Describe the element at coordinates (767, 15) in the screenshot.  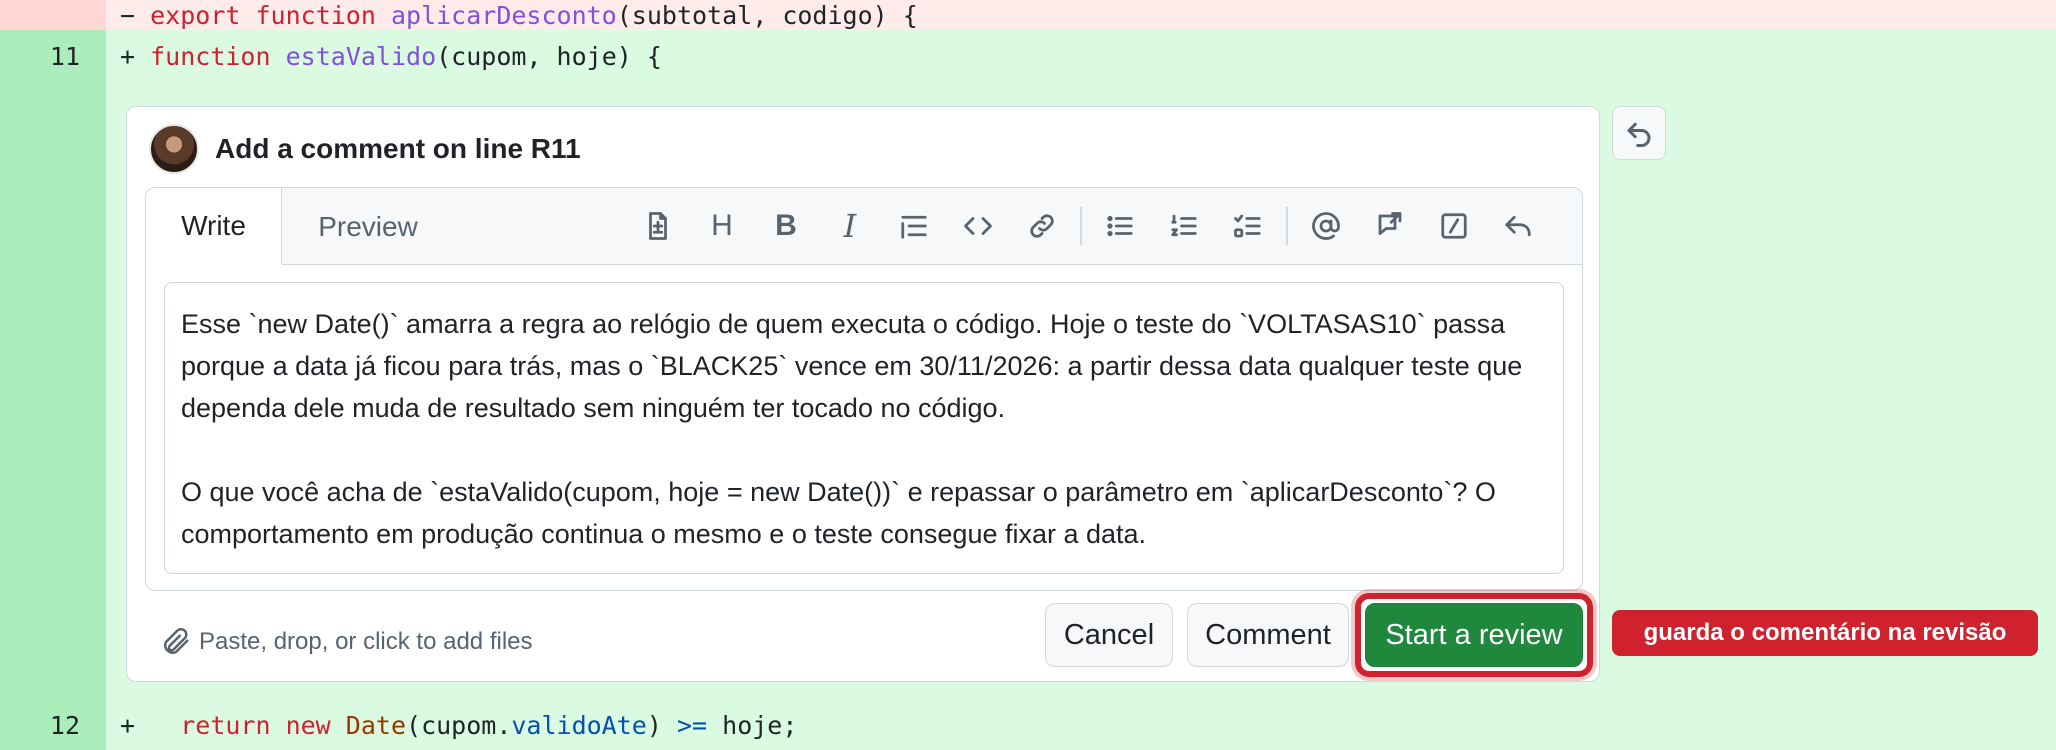
I see `code-rest: (subtotal, codigo) {` at that location.